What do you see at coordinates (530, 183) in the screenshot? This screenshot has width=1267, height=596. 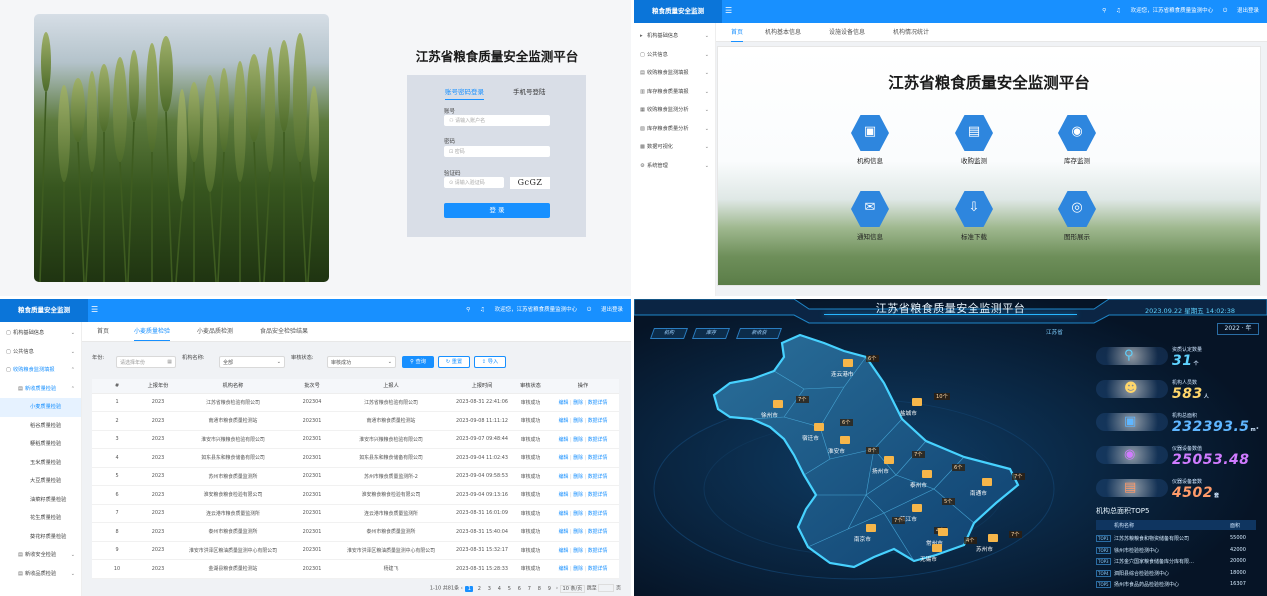 I see `captcha-image: GcGZ` at bounding box center [530, 183].